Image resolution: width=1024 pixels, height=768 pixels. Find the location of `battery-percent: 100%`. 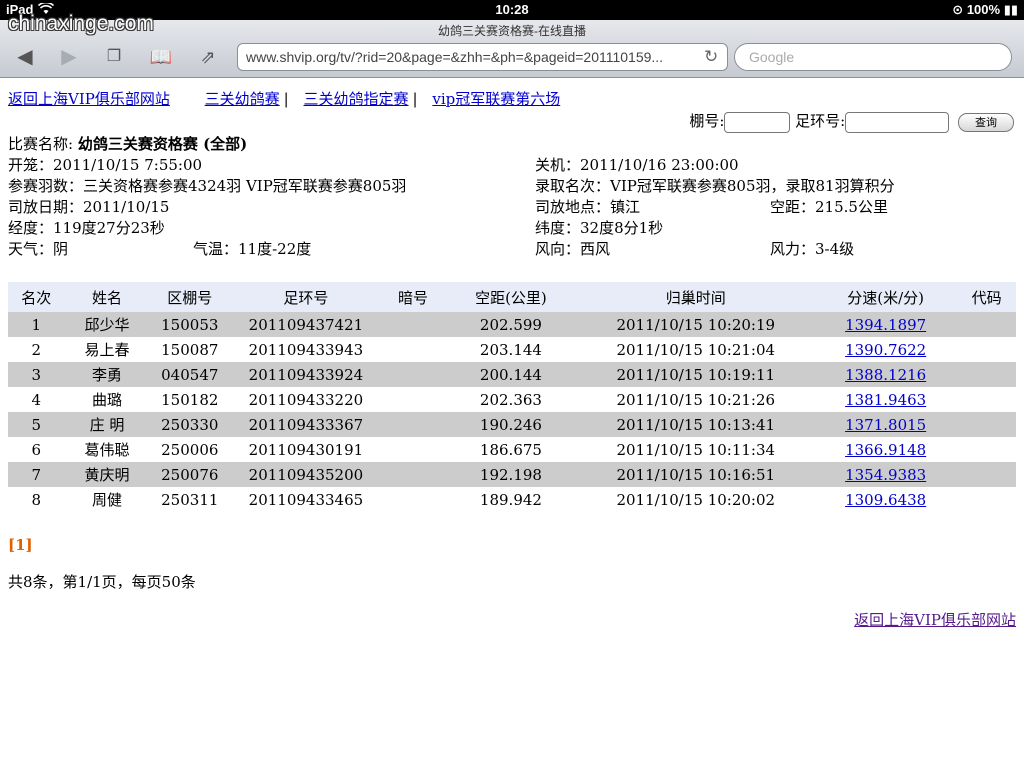

battery-percent: 100% is located at coordinates (983, 9).